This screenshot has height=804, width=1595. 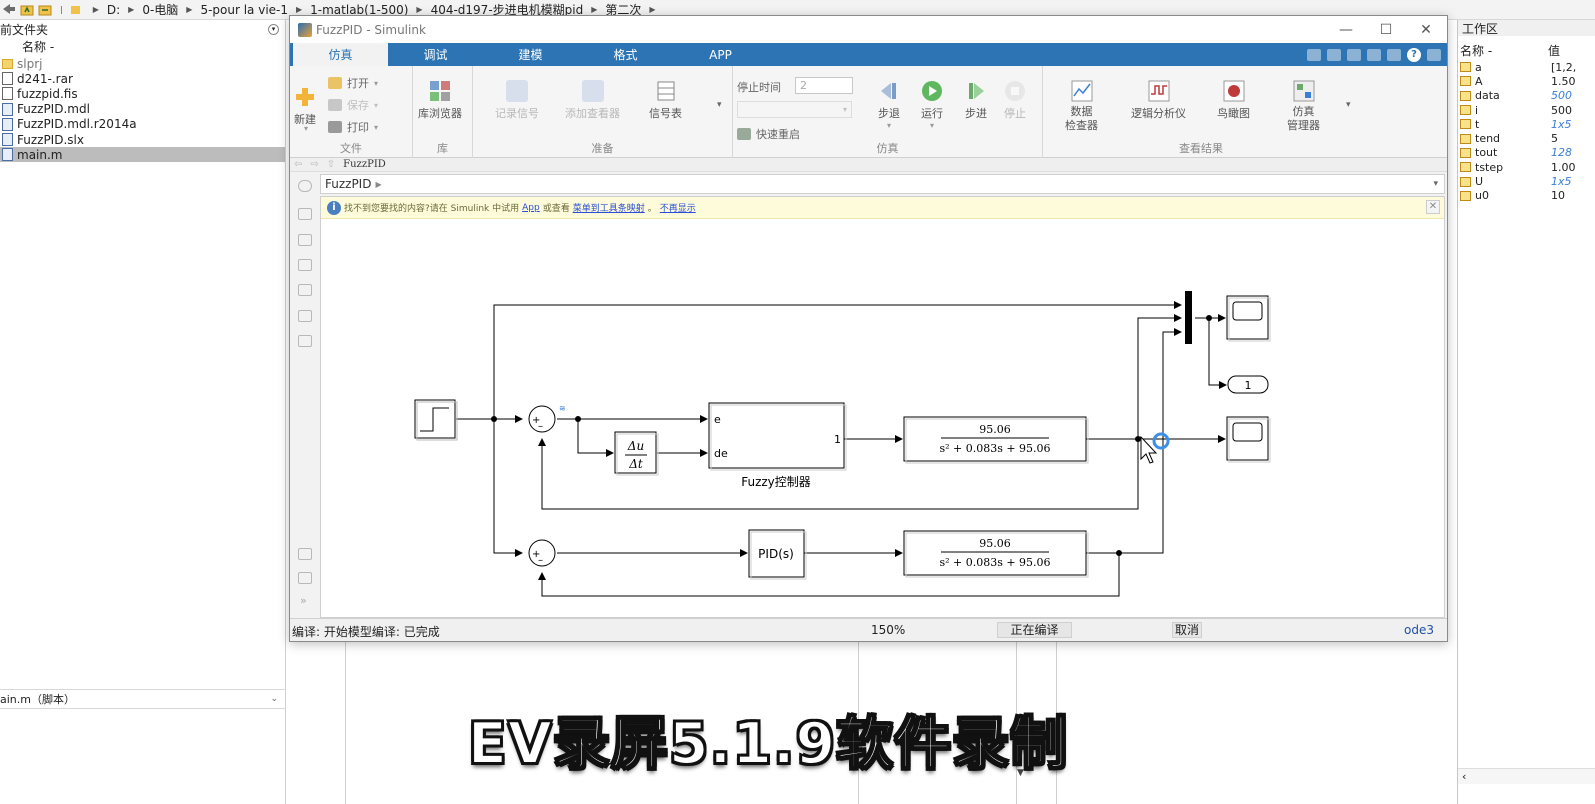 I want to click on minimize-ribbon-icon, so click(x=1434, y=55).